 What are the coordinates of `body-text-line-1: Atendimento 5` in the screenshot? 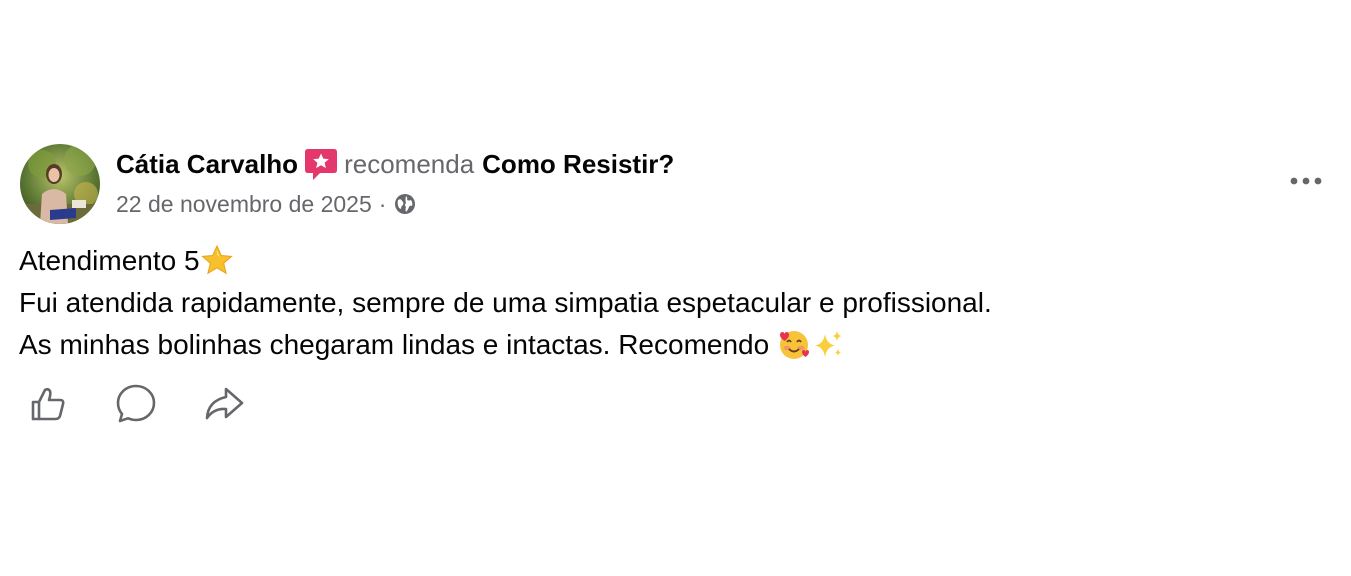 It's located at (109, 260).